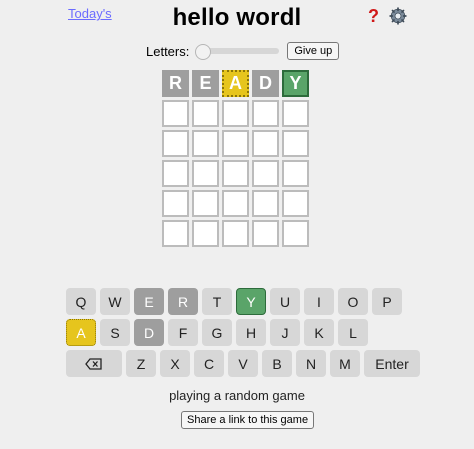 This screenshot has height=449, width=474. Describe the element at coordinates (81, 332) in the screenshot. I see `key-a: A` at that location.